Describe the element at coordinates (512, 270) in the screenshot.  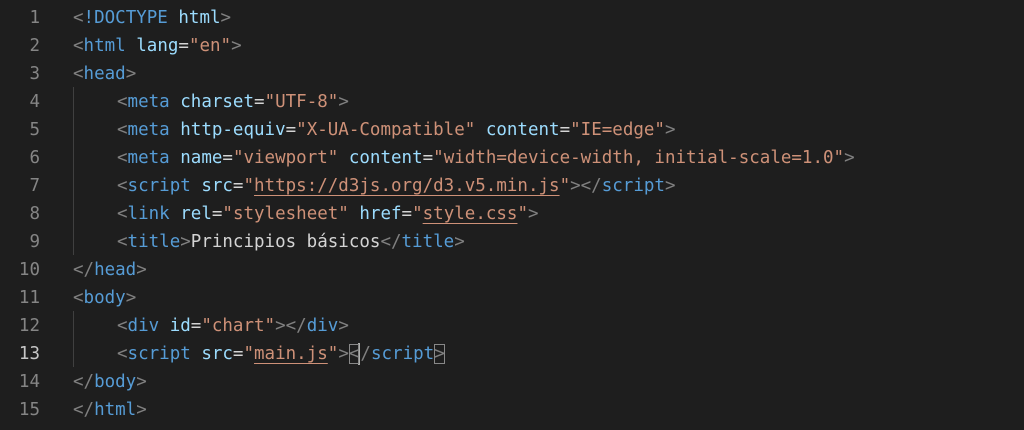
I see `code-line-10: 10 </head>` at that location.